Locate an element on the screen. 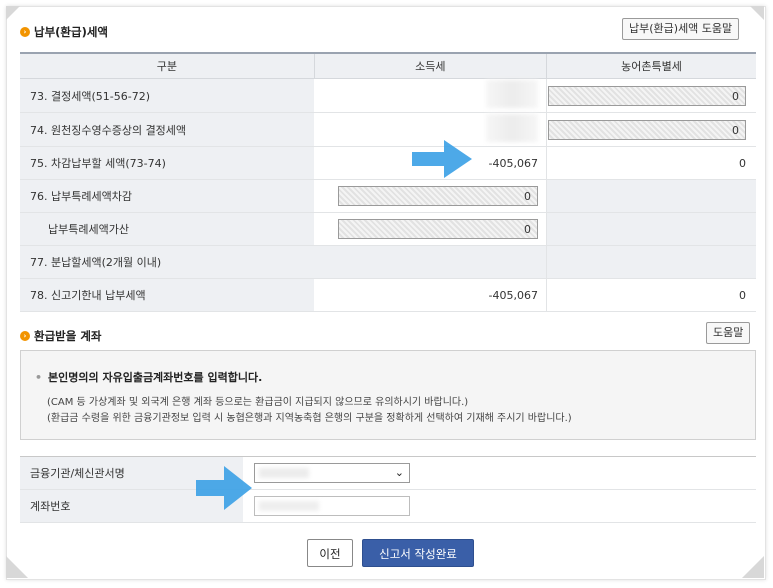 This screenshot has width=773, height=588. table-row: 납부특례세액가산 0 is located at coordinates (388, 229).